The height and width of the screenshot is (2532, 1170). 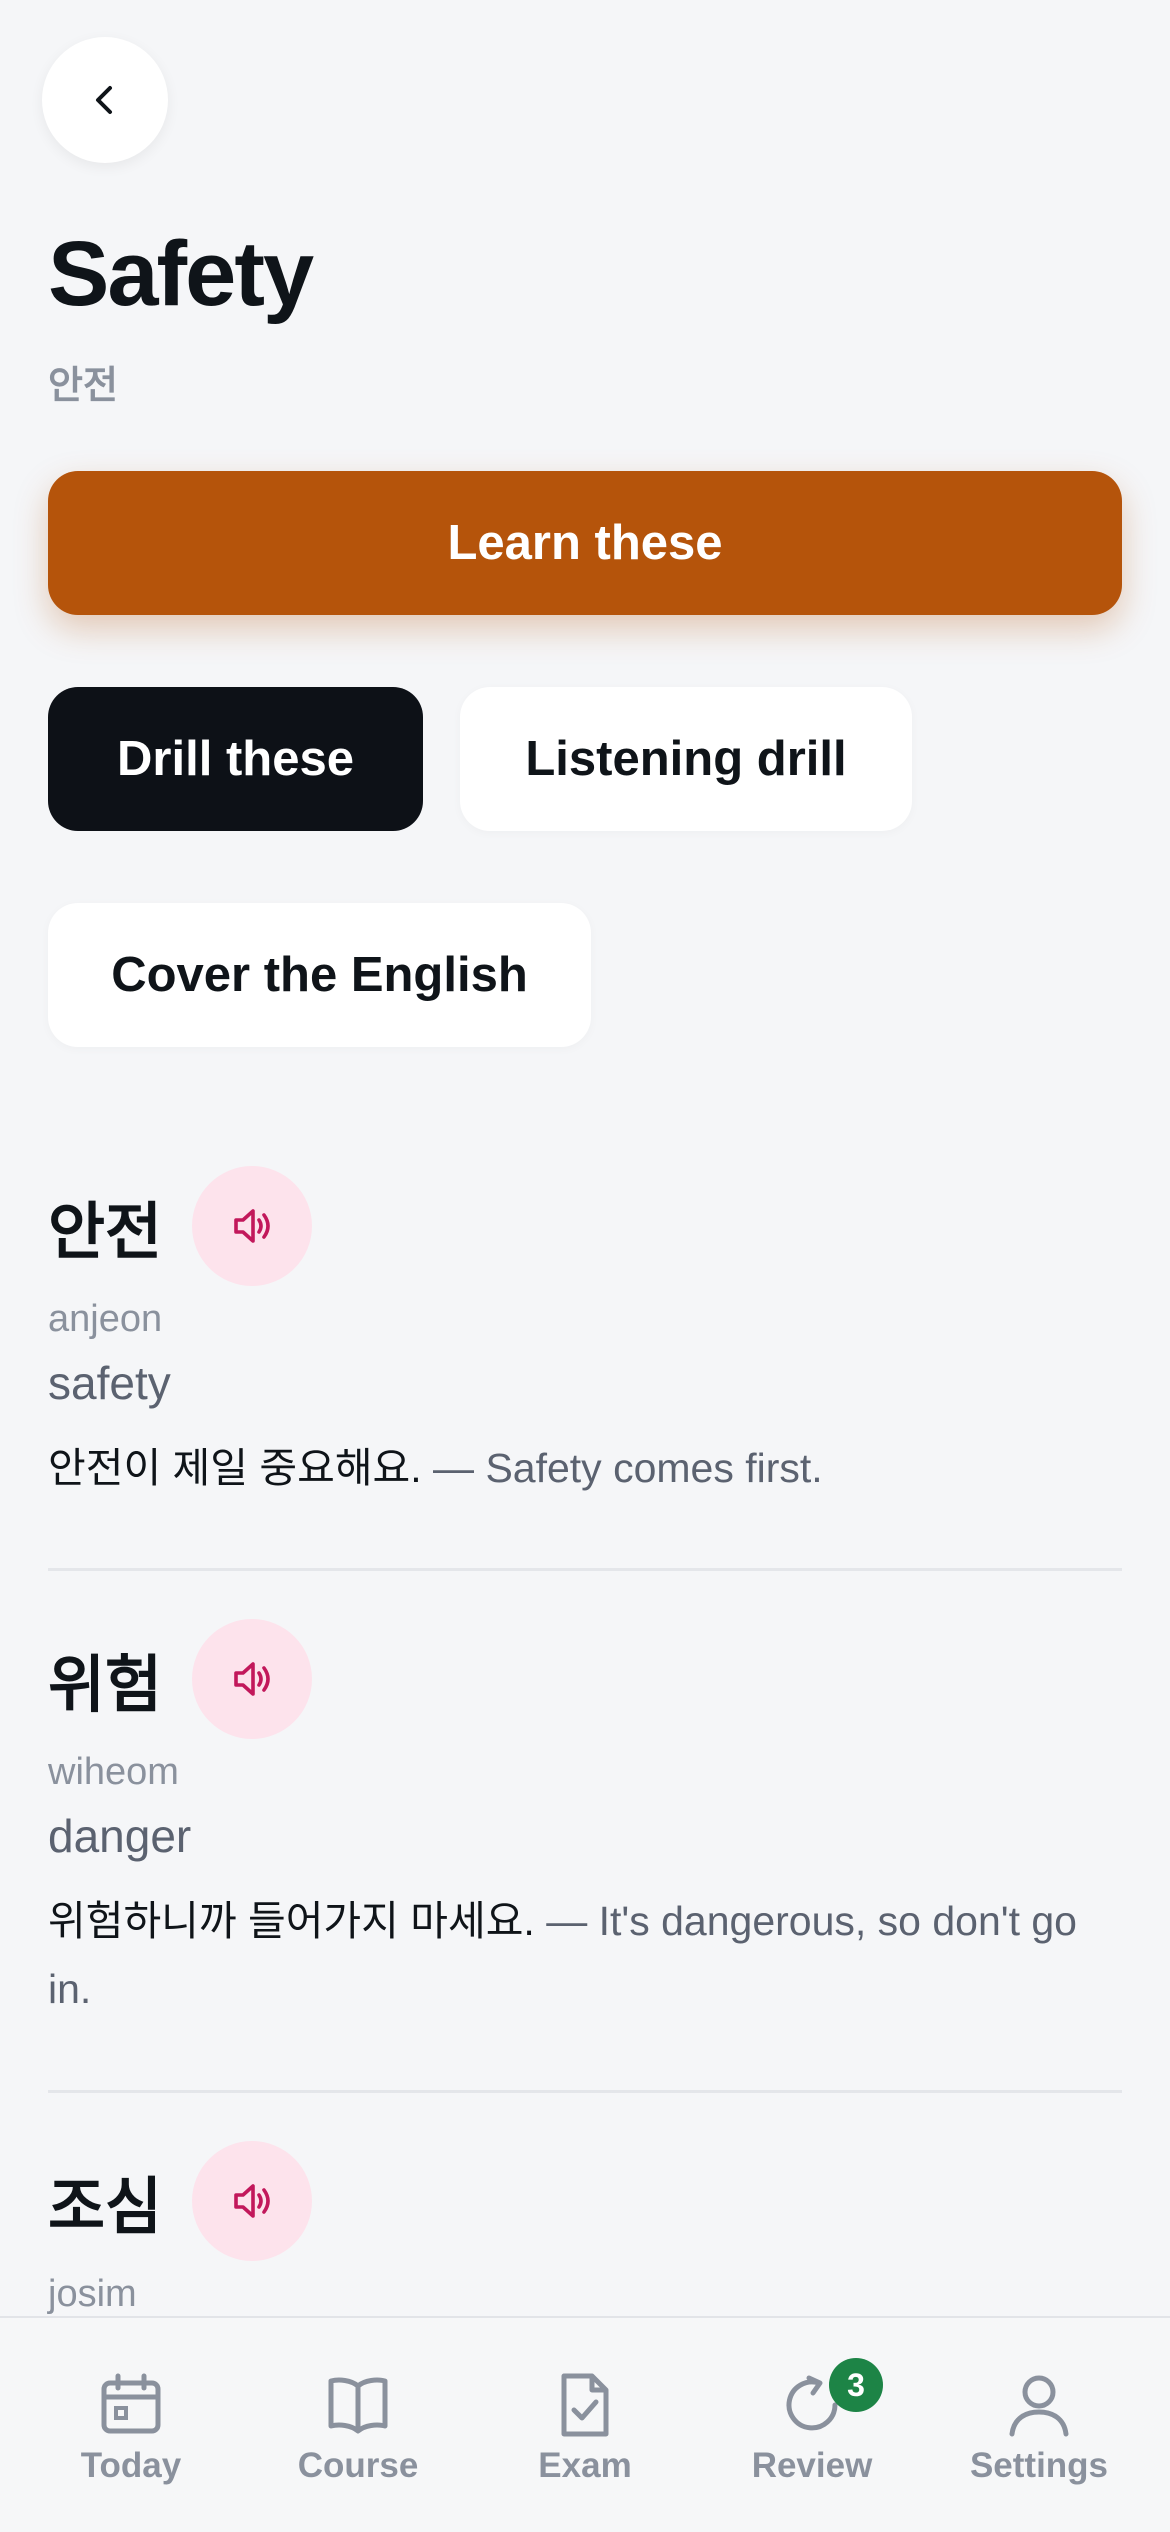 What do you see at coordinates (1039, 2406) in the screenshot?
I see `person-icon` at bounding box center [1039, 2406].